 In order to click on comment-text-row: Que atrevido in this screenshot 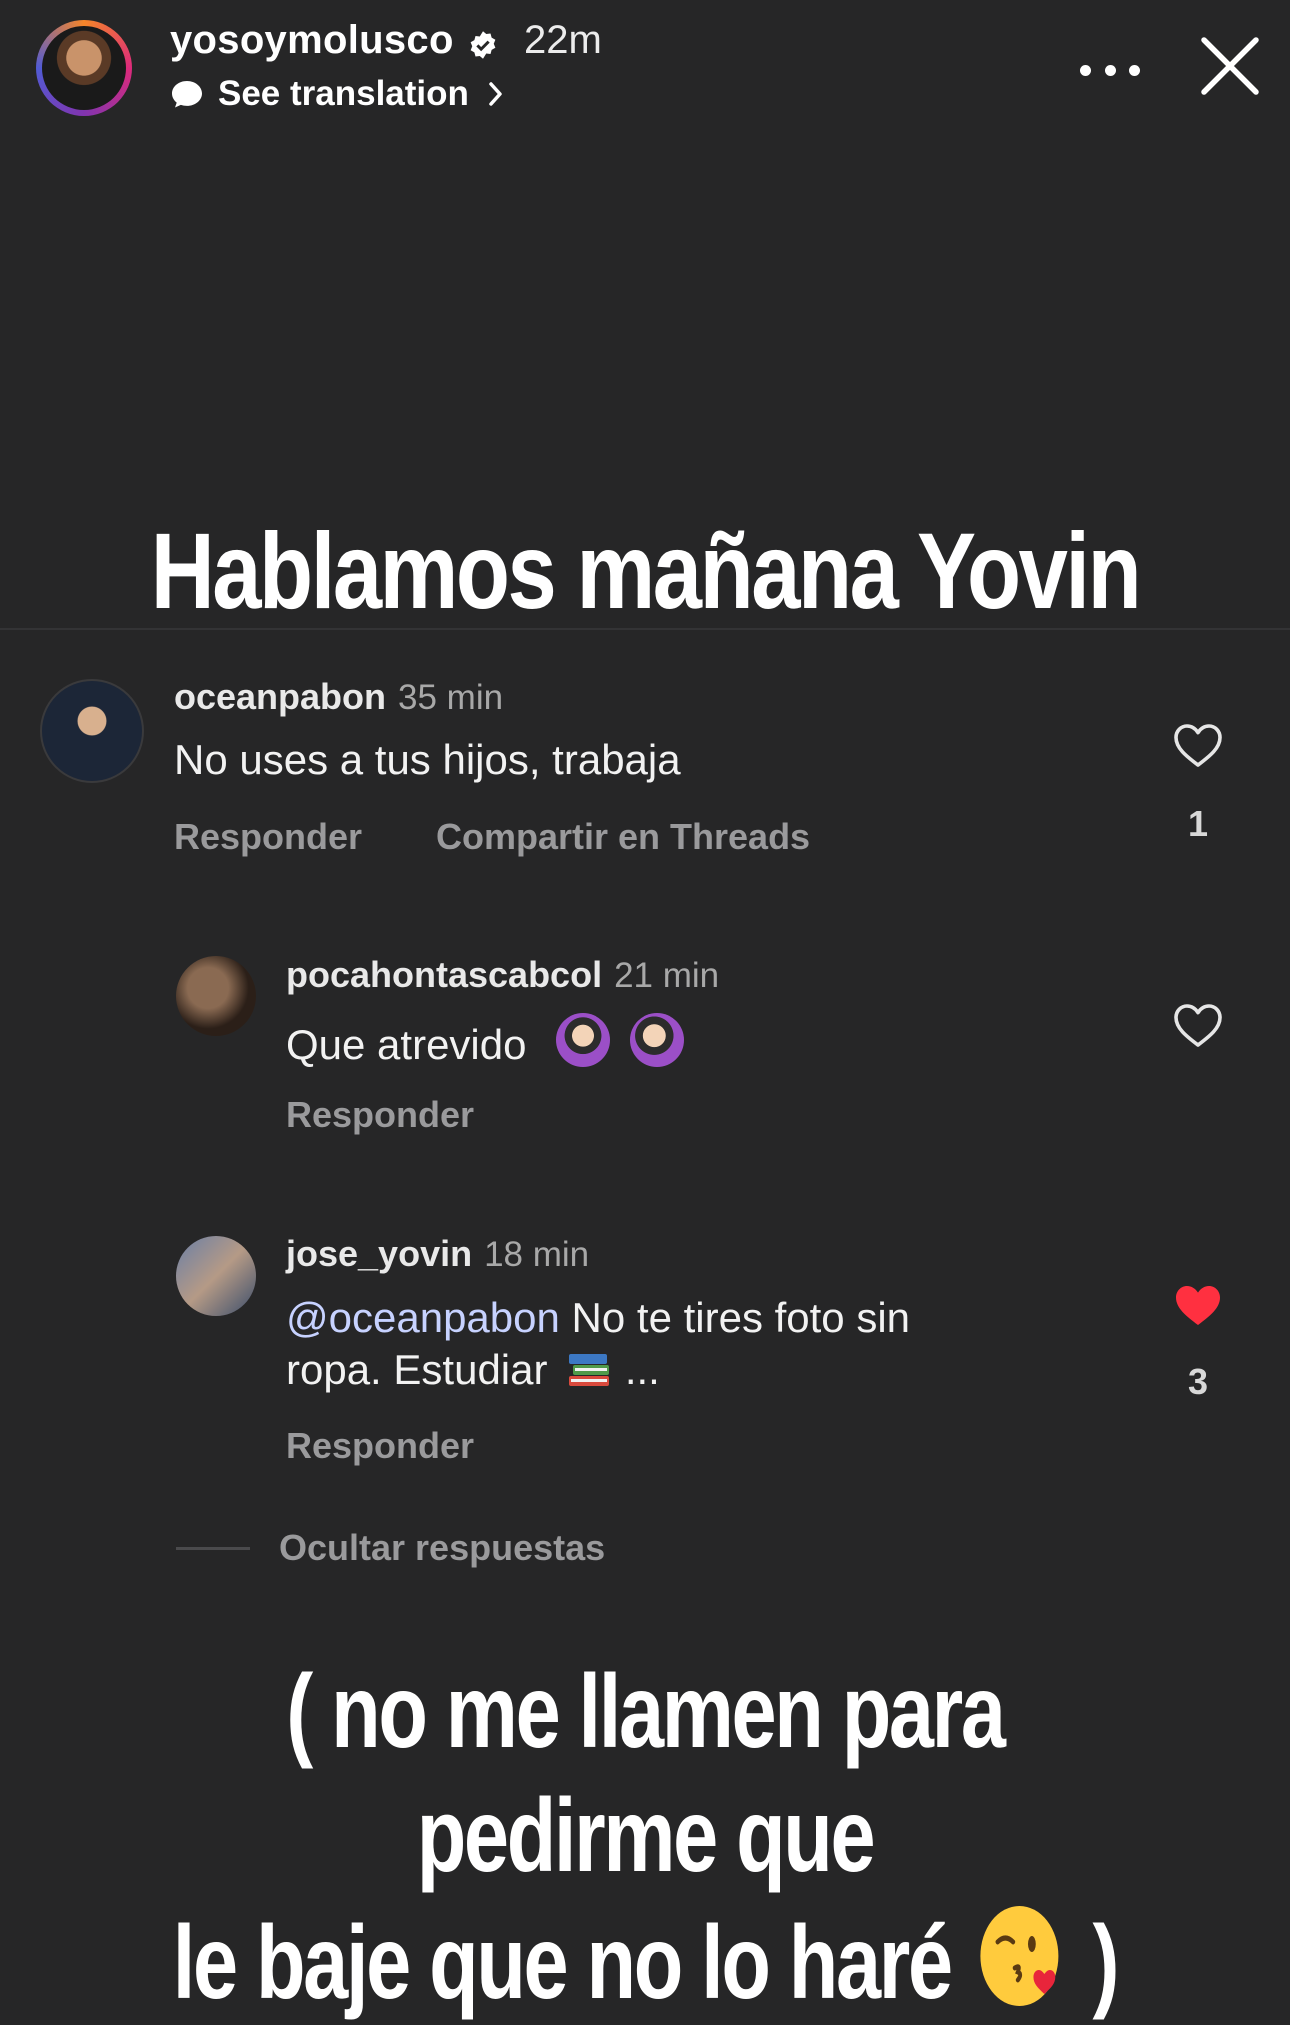, I will do `click(485, 1042)`.